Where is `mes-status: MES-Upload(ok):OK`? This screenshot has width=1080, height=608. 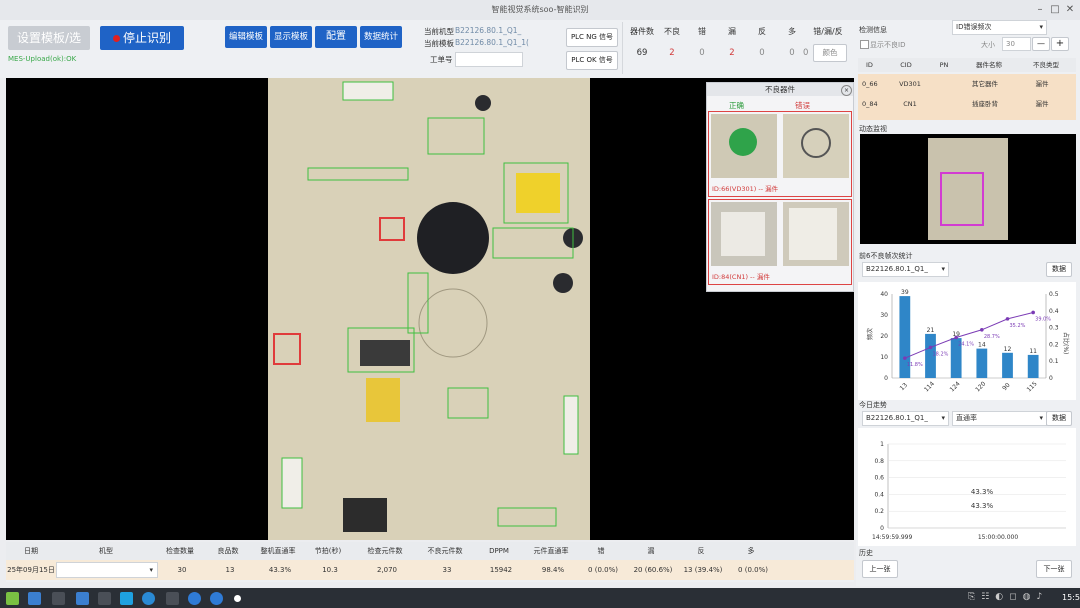 mes-status: MES-Upload(ok):OK is located at coordinates (42, 59).